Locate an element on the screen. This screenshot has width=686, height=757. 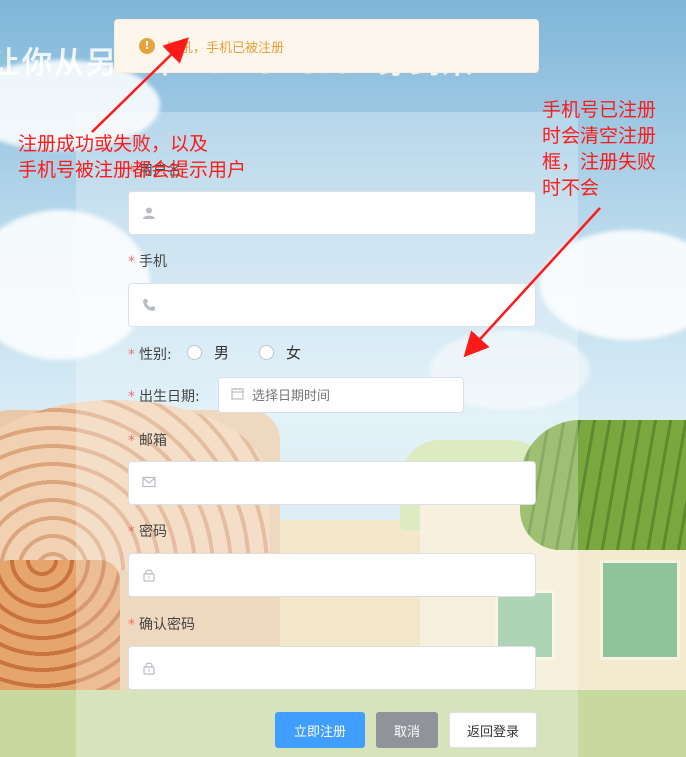
arrow-to-form is located at coordinates (532, 282).